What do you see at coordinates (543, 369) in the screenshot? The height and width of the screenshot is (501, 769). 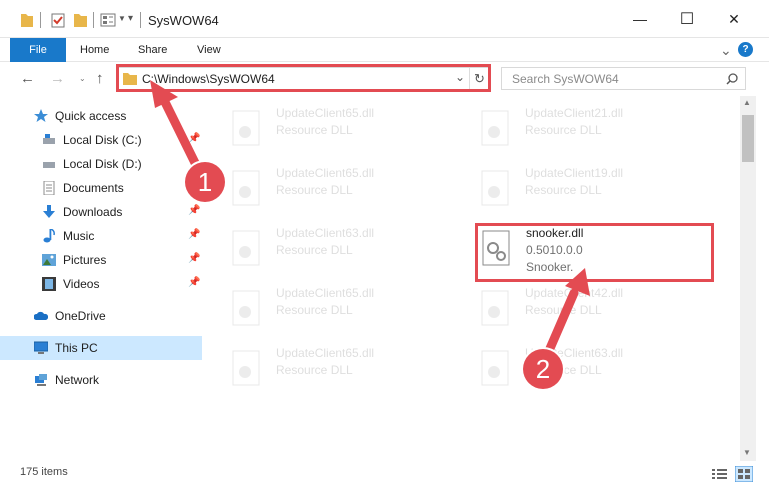 I see `step-callout-2: 2` at bounding box center [543, 369].